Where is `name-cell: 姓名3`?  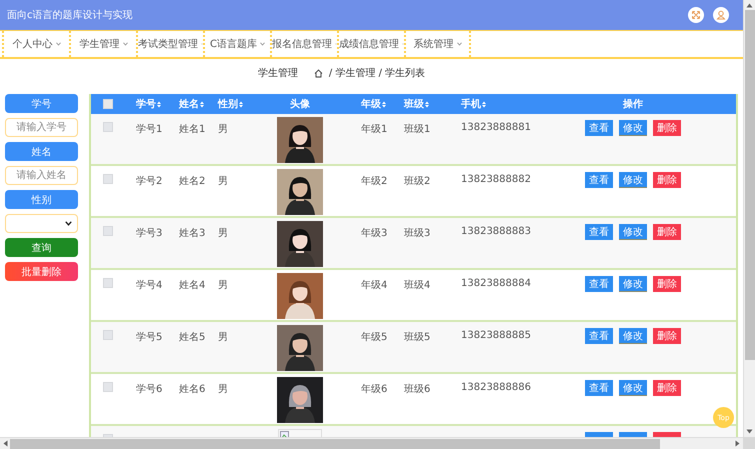 name-cell: 姓名3 is located at coordinates (192, 233).